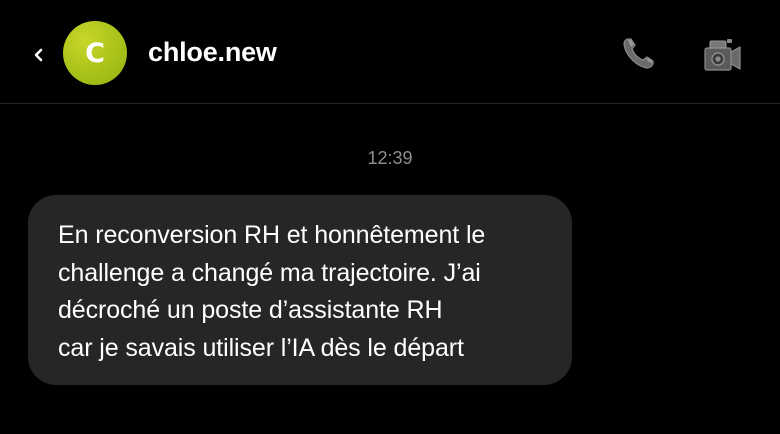 The image size is (780, 434). I want to click on avatar-letter: C, so click(95, 53).